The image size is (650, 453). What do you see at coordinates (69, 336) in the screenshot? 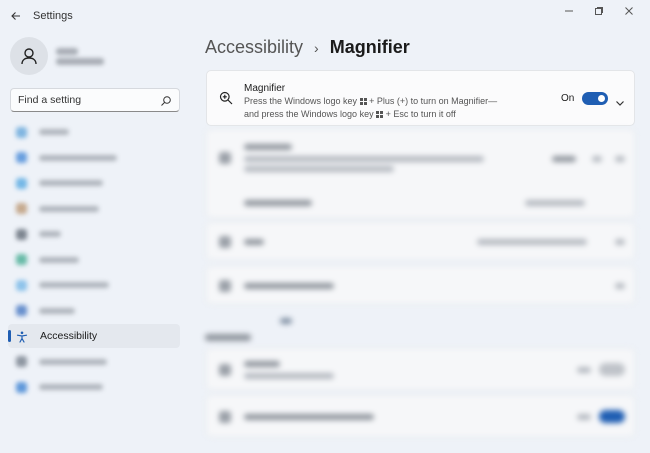
I see `sidebar-item-label: Accessibility` at bounding box center [69, 336].